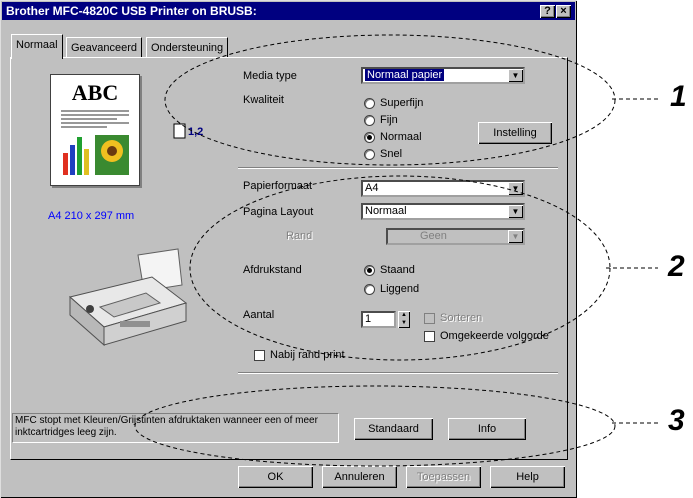 The width and height of the screenshot is (693, 498). I want to click on callout-label-2: 2, so click(676, 266).